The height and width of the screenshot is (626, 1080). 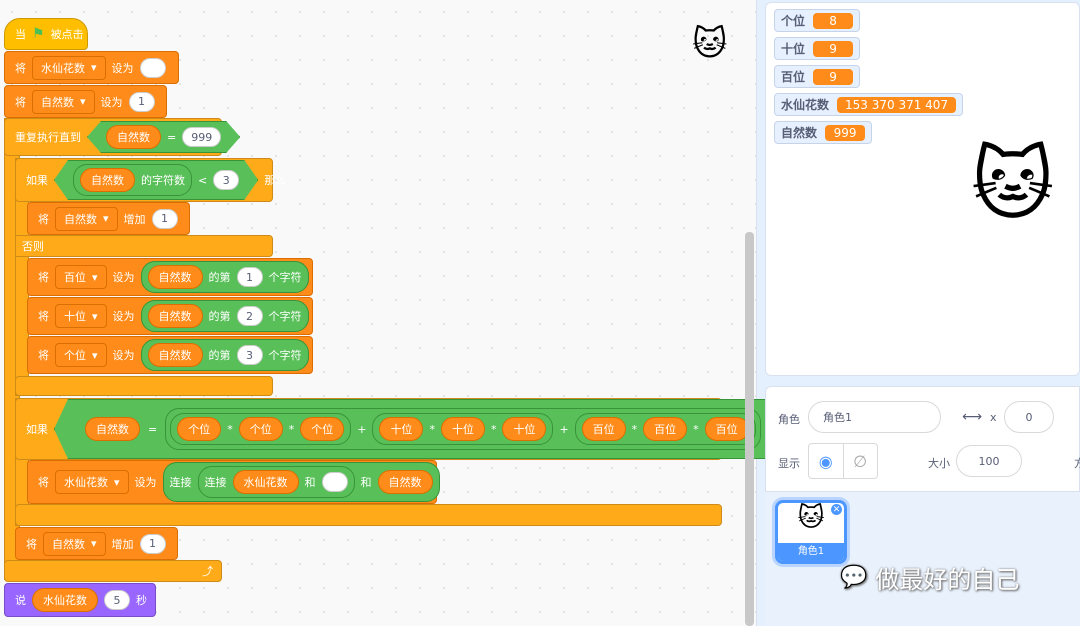 I want to click on join-reporter: 连接 连接 水仙花数和 和 自然数, so click(x=301, y=482).